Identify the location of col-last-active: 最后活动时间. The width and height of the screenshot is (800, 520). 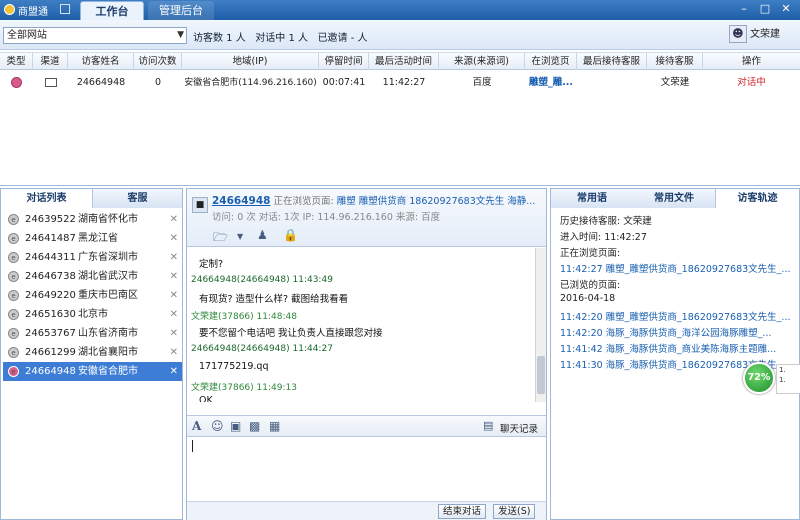
(404, 61).